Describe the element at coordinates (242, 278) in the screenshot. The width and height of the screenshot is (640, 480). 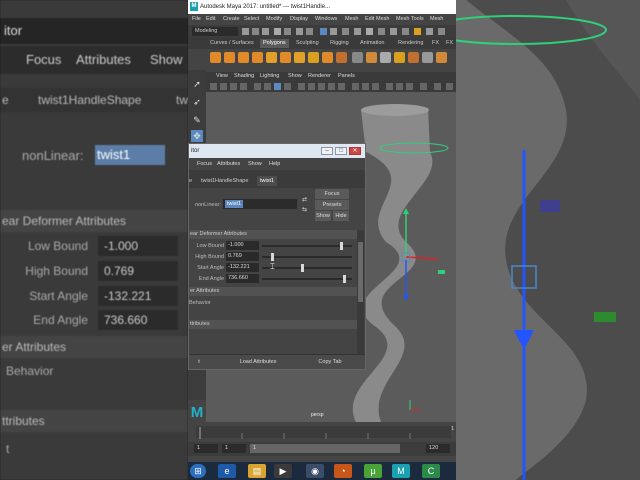
I see `attr-value-field: 736.660` at that location.